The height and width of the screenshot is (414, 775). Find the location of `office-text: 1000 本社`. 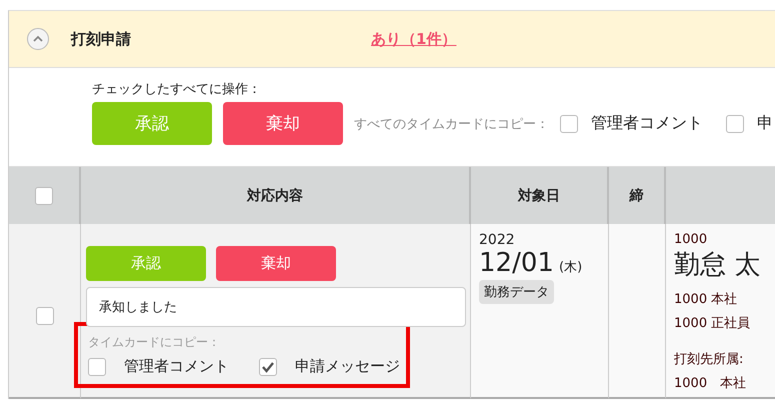

office-text: 1000 本社 is located at coordinates (706, 300).